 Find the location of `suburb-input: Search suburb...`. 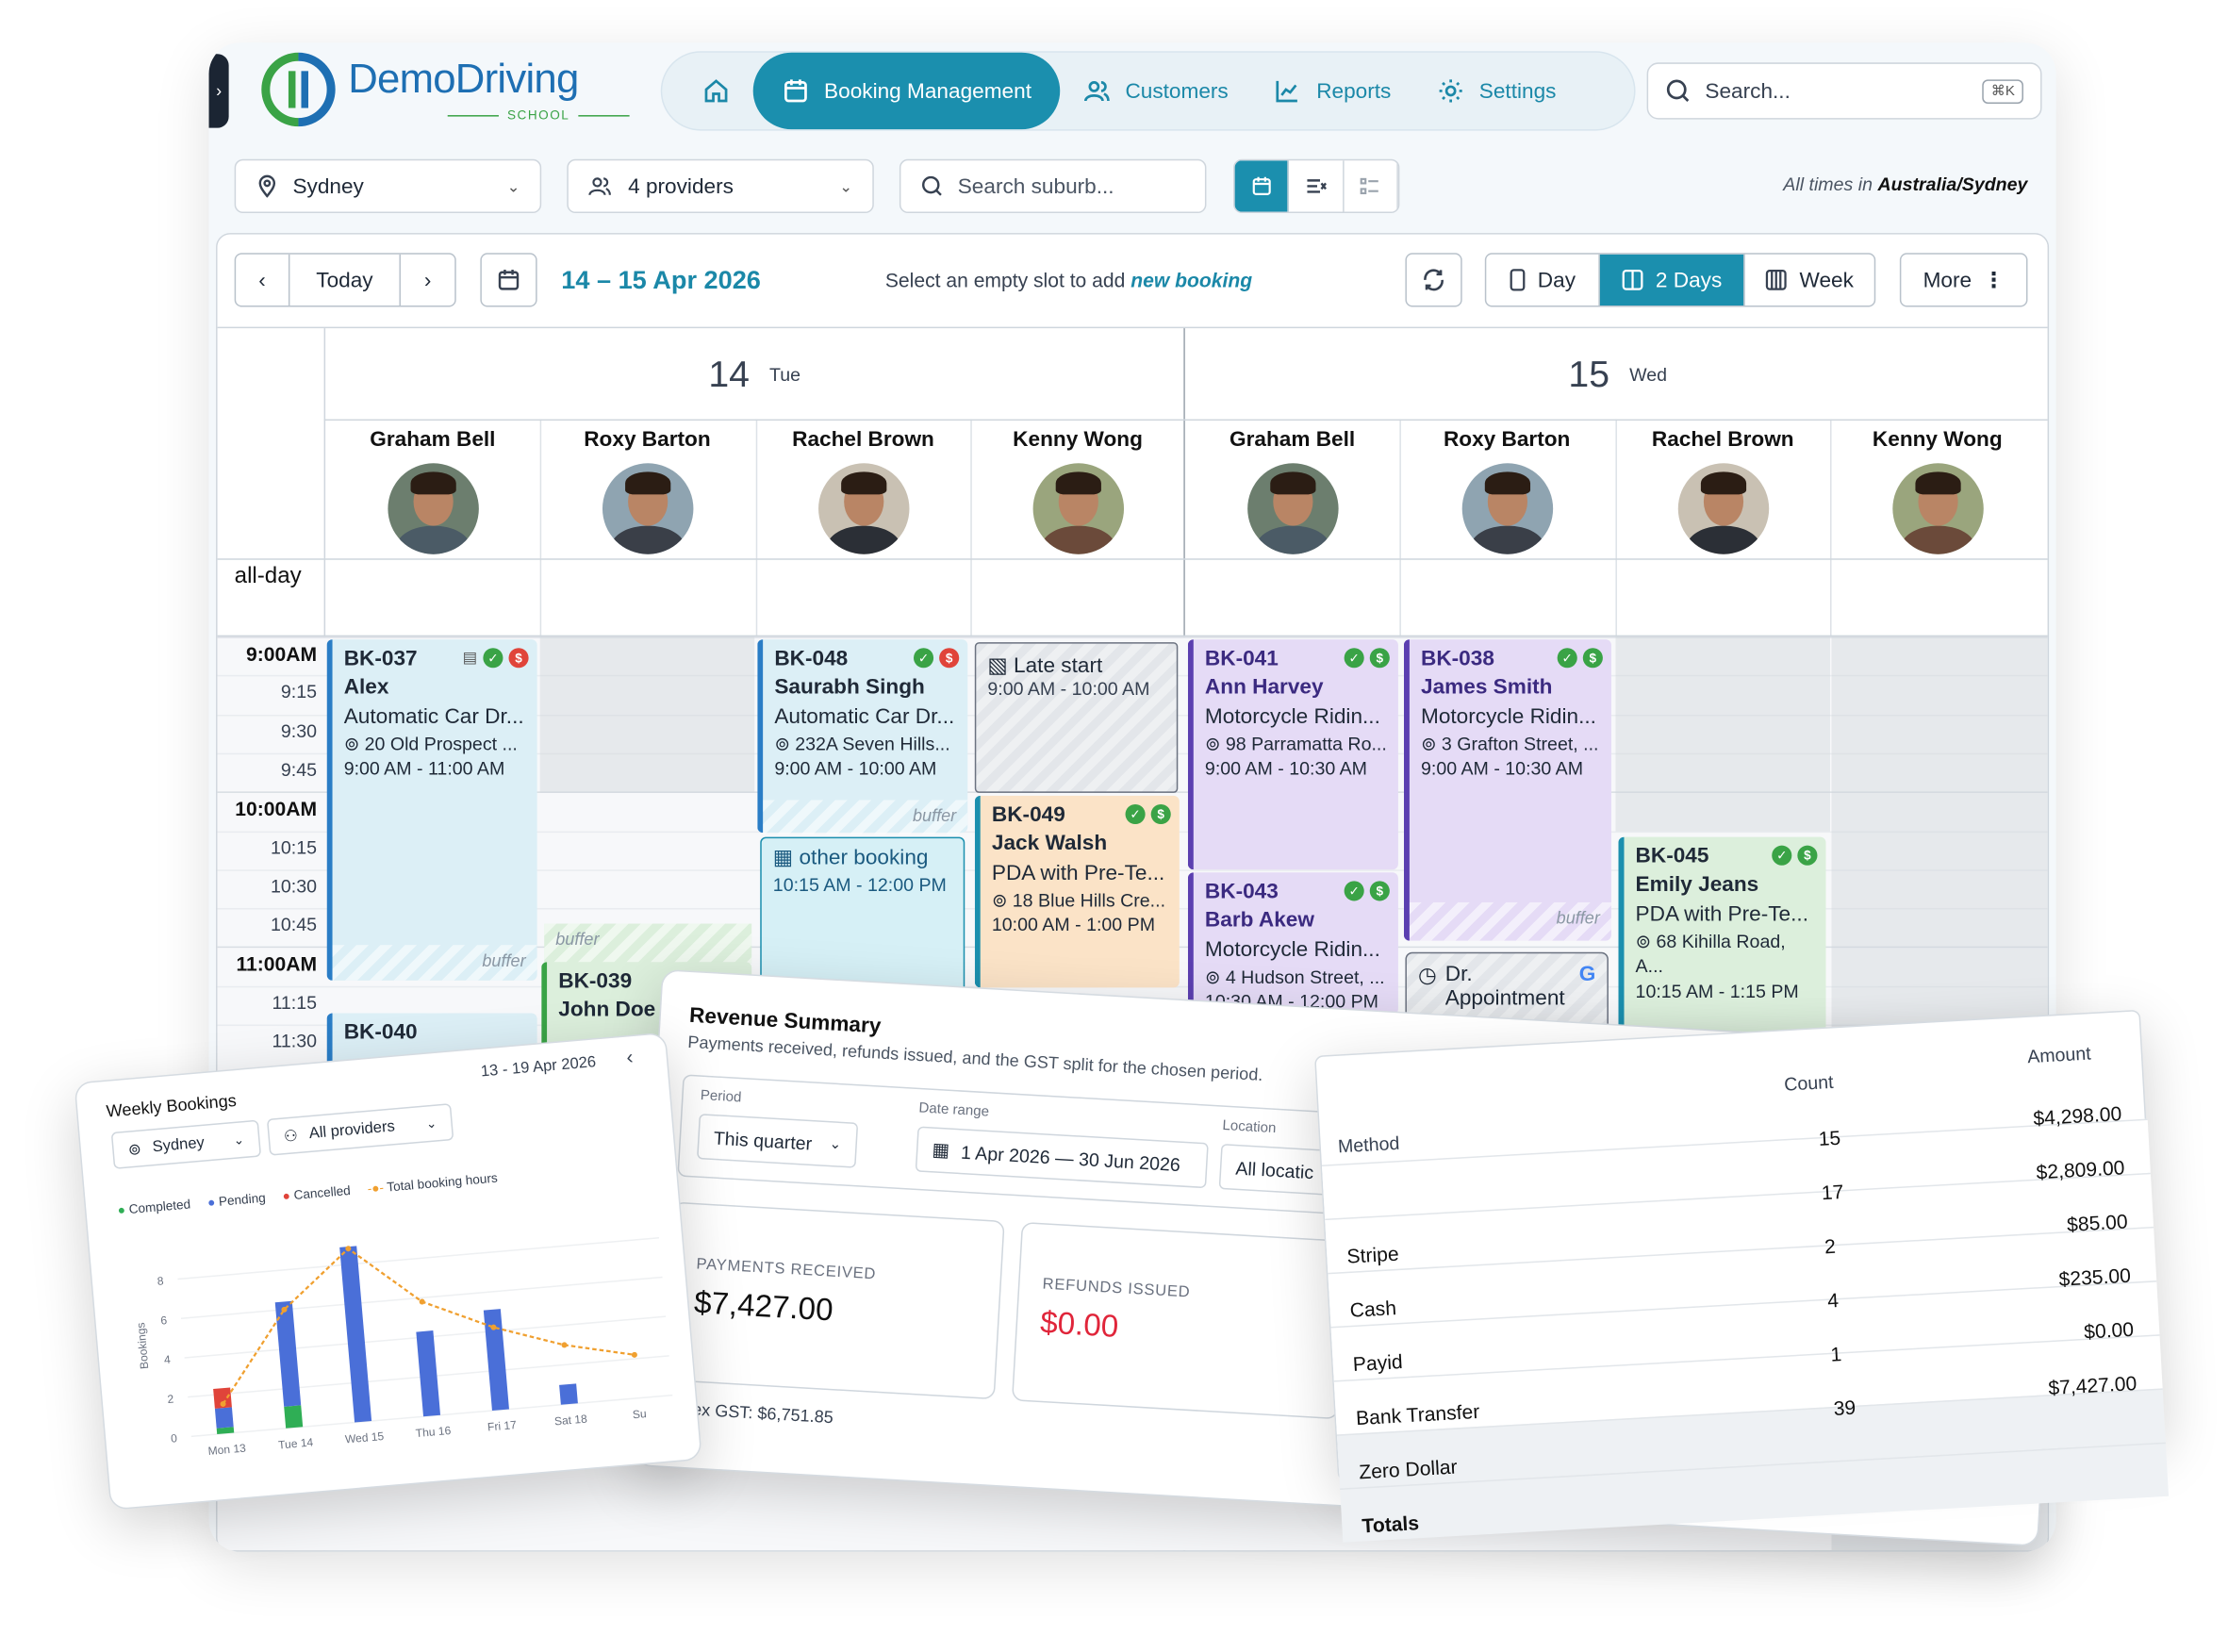

suburb-input: Search suburb... is located at coordinates (1036, 186).